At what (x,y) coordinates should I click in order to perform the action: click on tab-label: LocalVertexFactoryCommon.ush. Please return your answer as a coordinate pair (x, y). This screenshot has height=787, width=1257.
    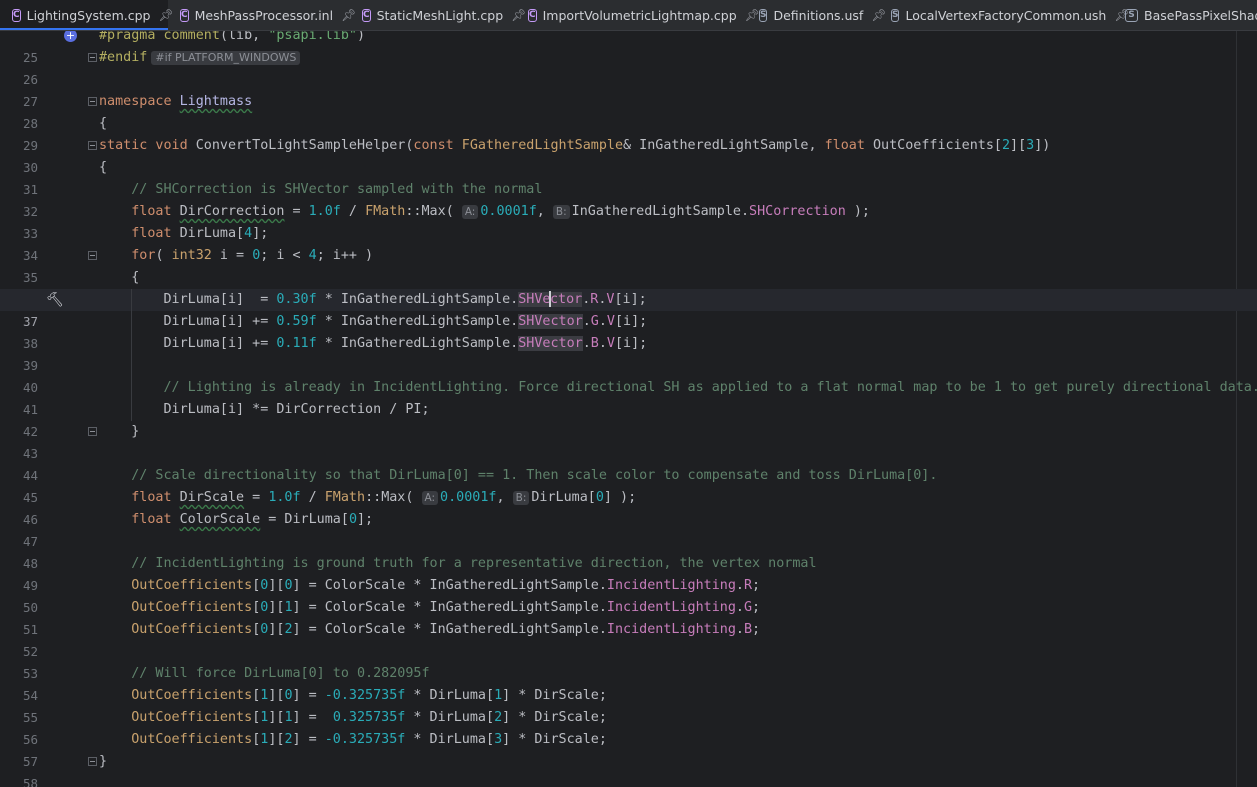
    Looking at the image, I should click on (1006, 15).